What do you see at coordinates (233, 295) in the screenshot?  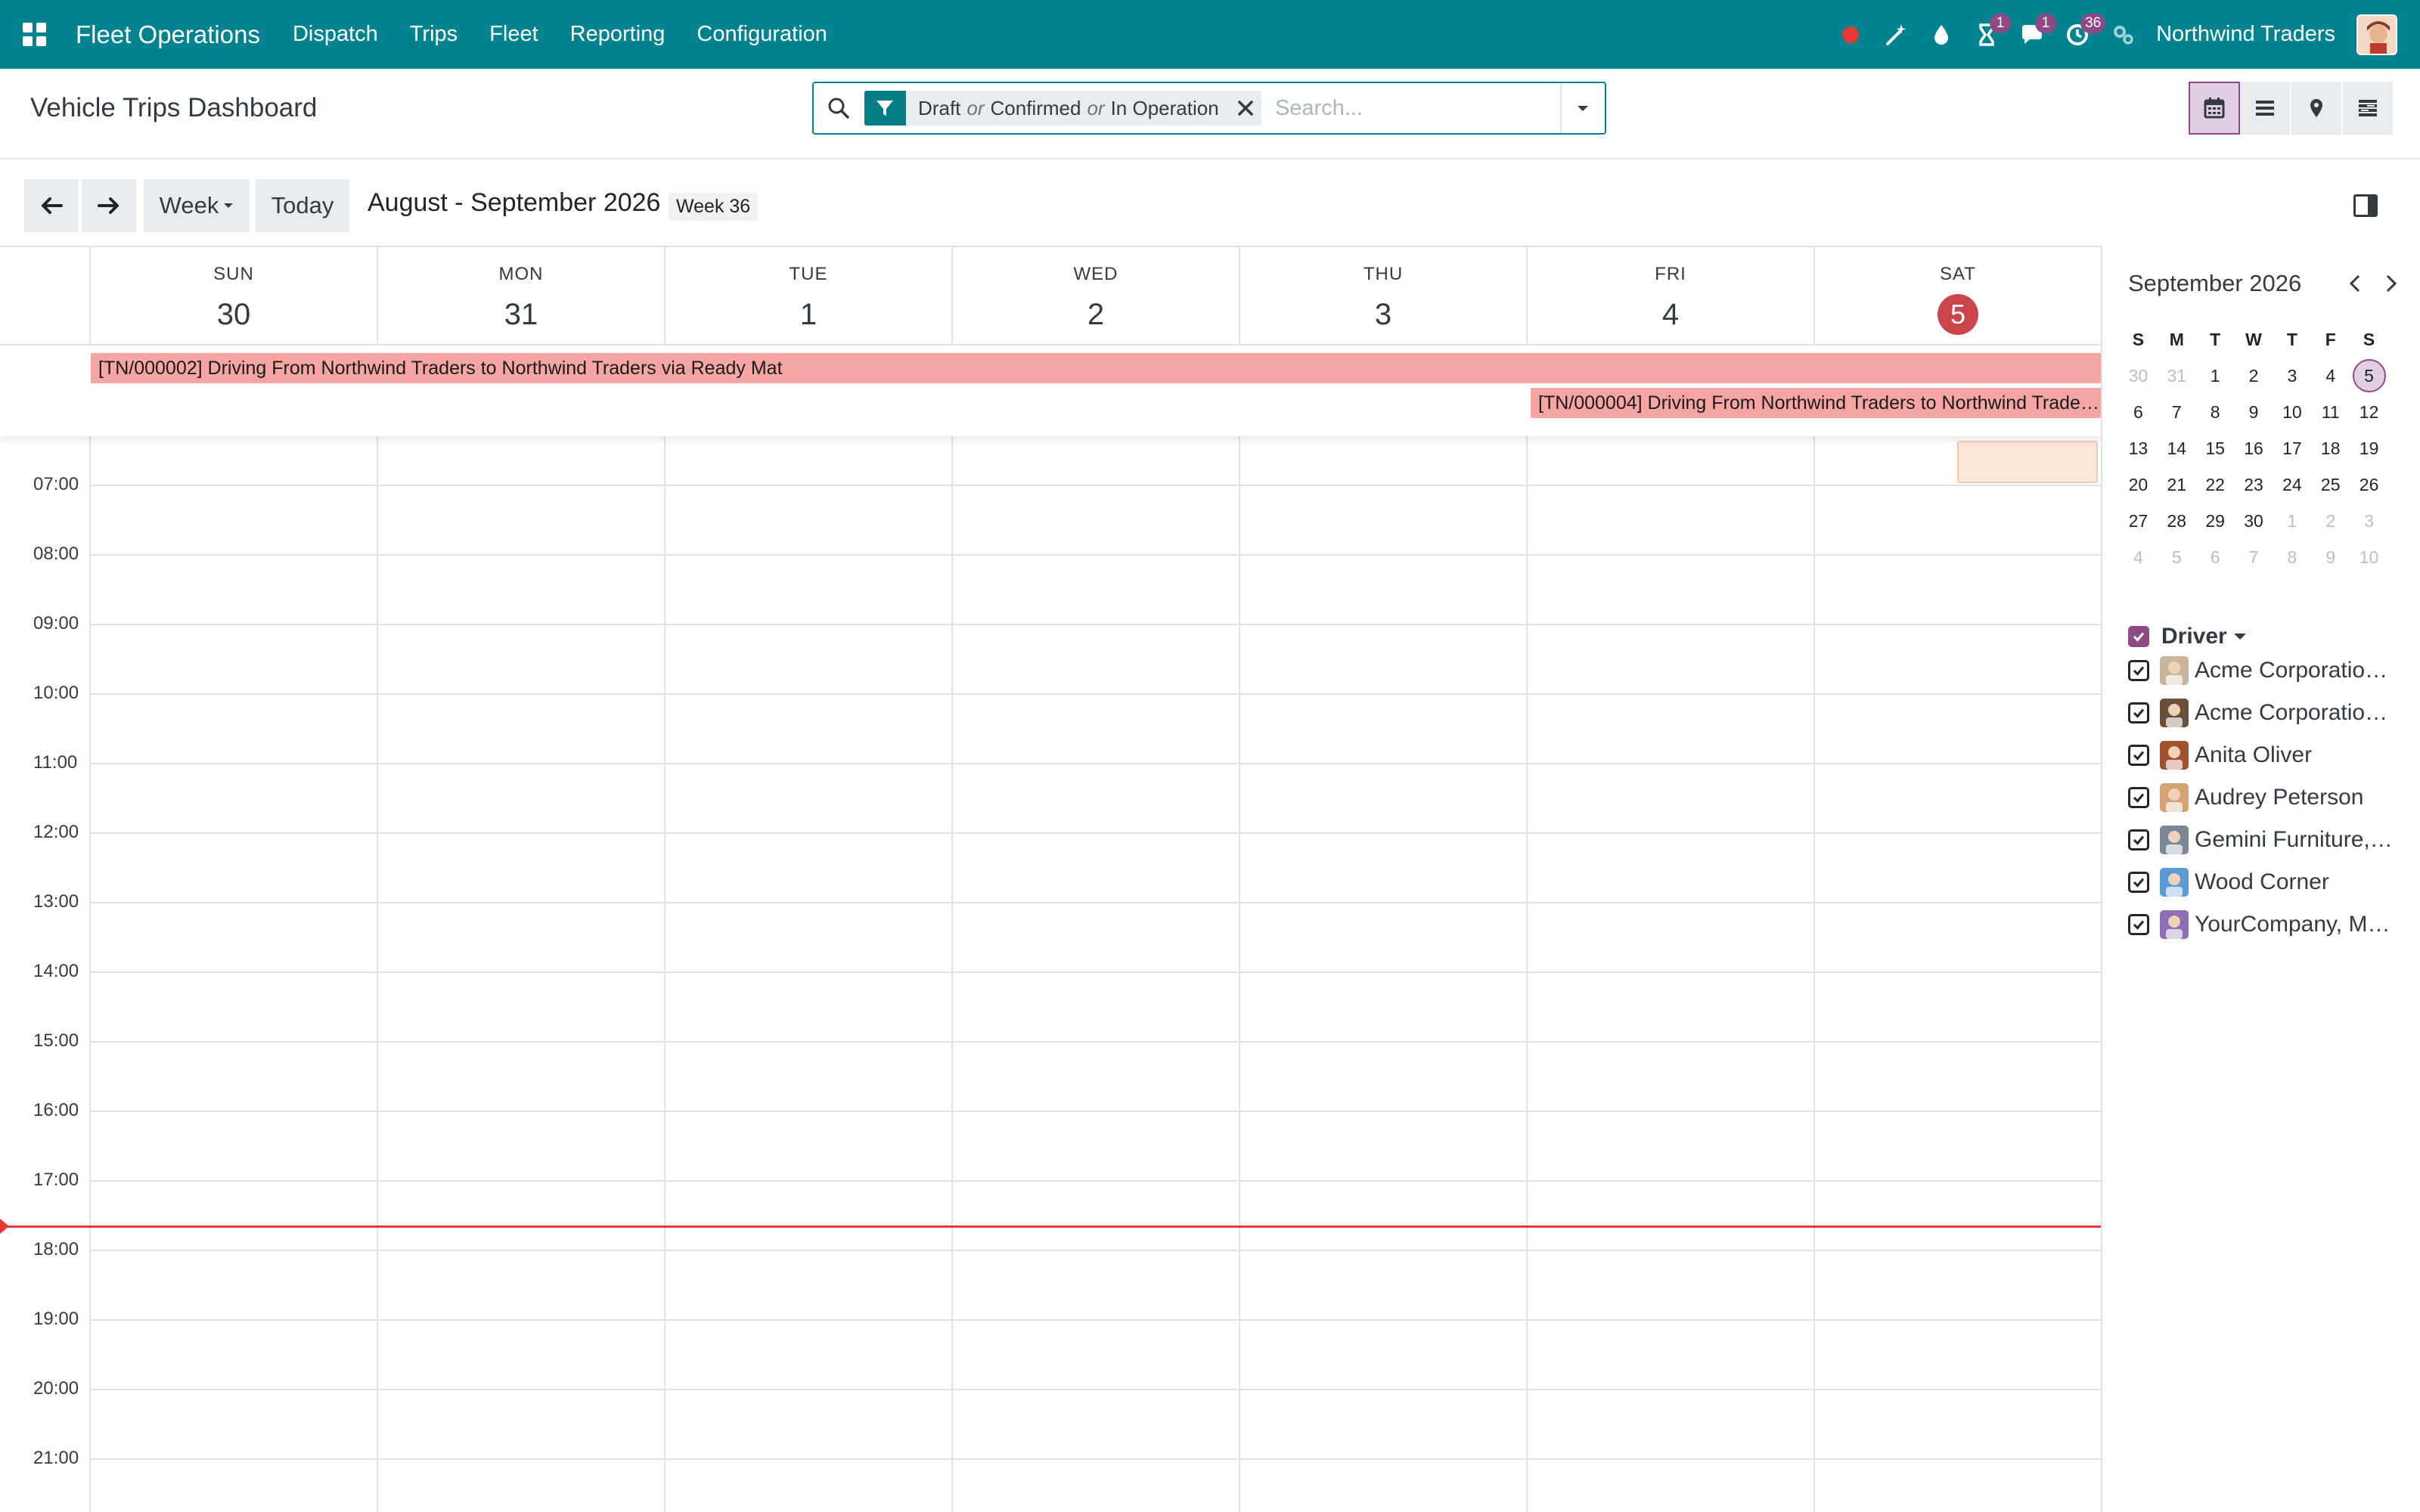 I see `day-header: SUN 30` at bounding box center [233, 295].